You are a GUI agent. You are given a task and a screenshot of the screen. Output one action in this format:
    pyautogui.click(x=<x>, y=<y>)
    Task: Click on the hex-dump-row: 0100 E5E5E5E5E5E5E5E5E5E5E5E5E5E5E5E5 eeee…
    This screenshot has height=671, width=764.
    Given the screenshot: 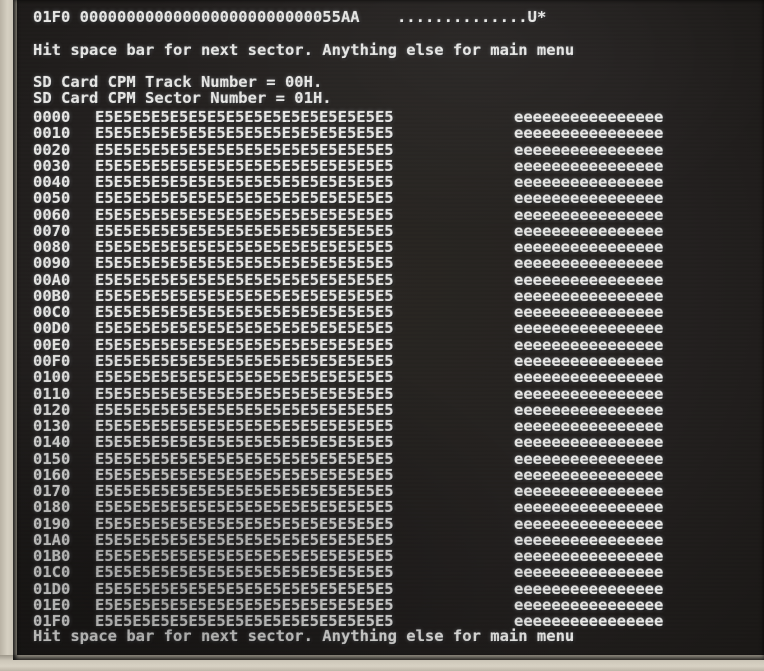 What is the action you would take?
    pyautogui.click(x=383, y=377)
    